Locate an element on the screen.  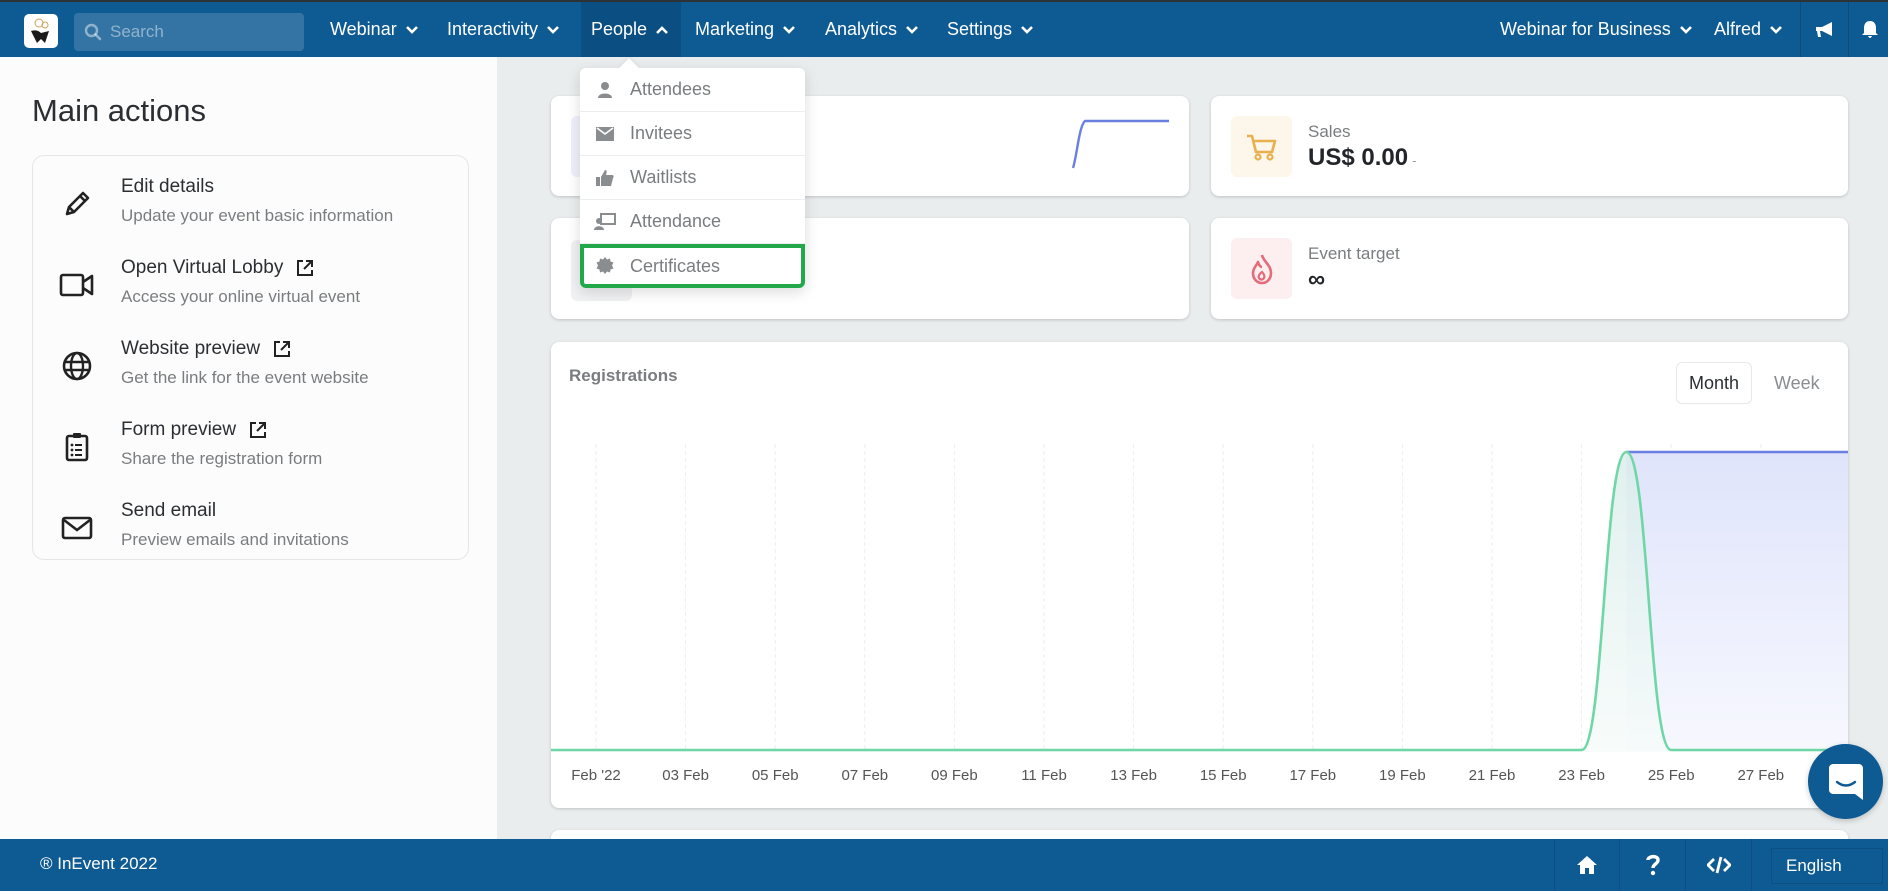
plan-selector: Webinar for Business is located at coordinates (1596, 29).